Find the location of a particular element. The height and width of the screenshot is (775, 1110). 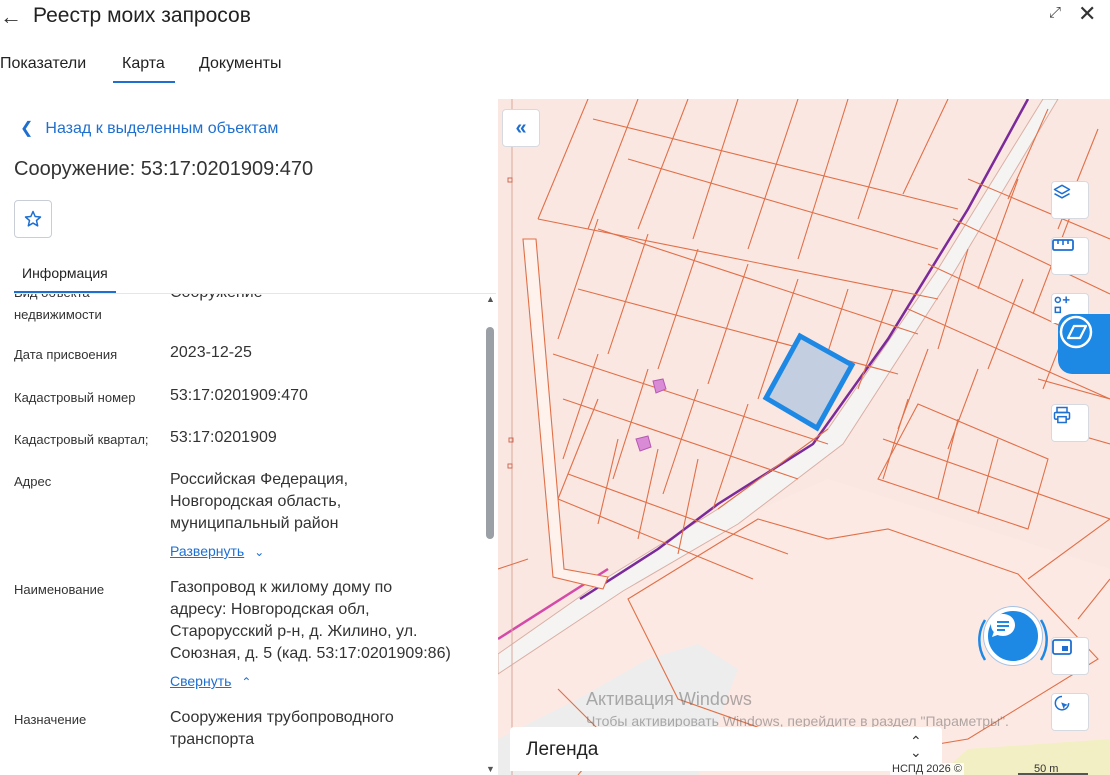

assistant-widget-button is located at coordinates (1084, 344).